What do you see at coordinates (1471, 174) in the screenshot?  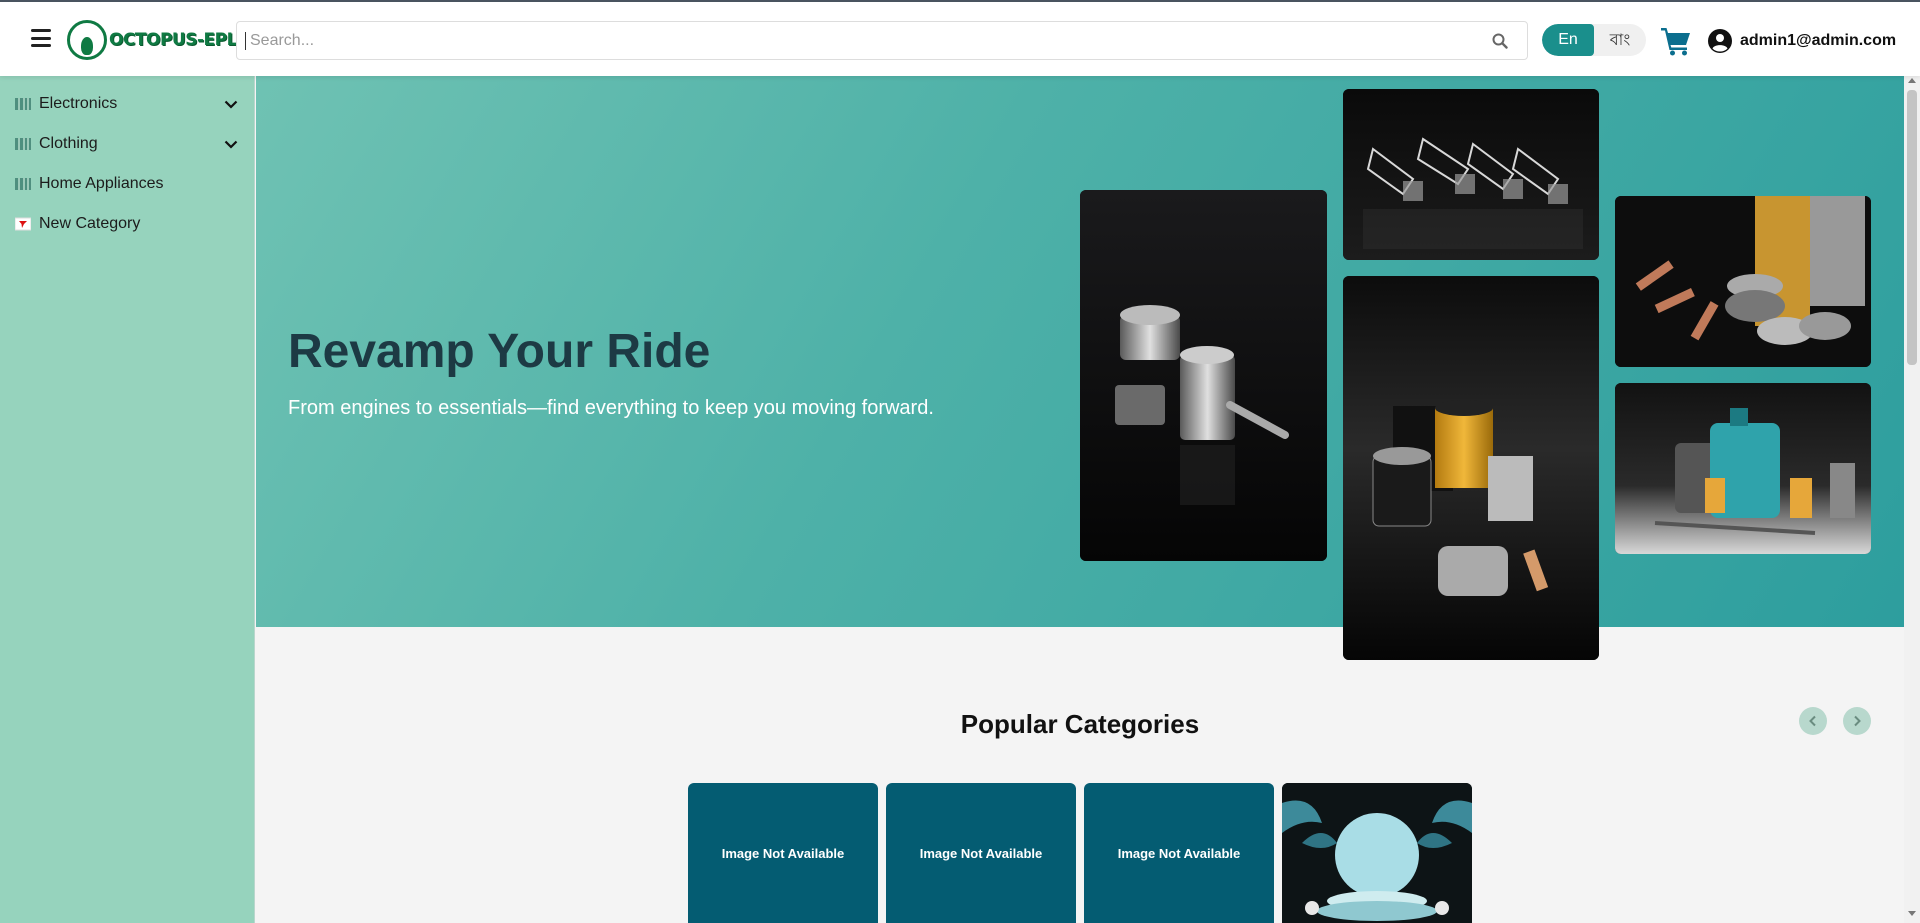 I see `hero-image-bulbs` at bounding box center [1471, 174].